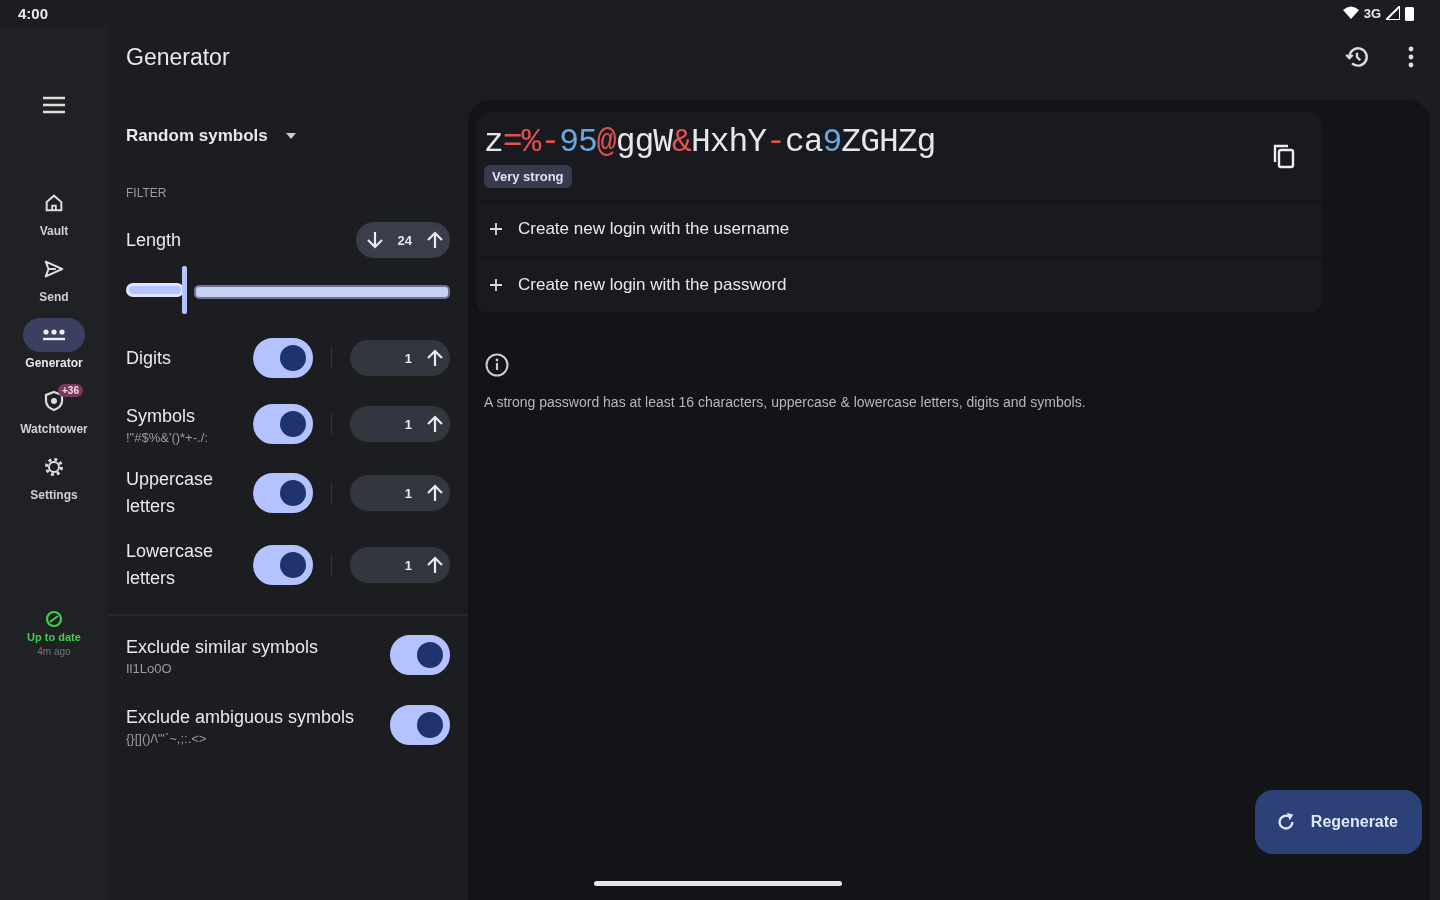 The width and height of the screenshot is (1440, 900). What do you see at coordinates (54, 335) in the screenshot?
I see `generator-icon` at bounding box center [54, 335].